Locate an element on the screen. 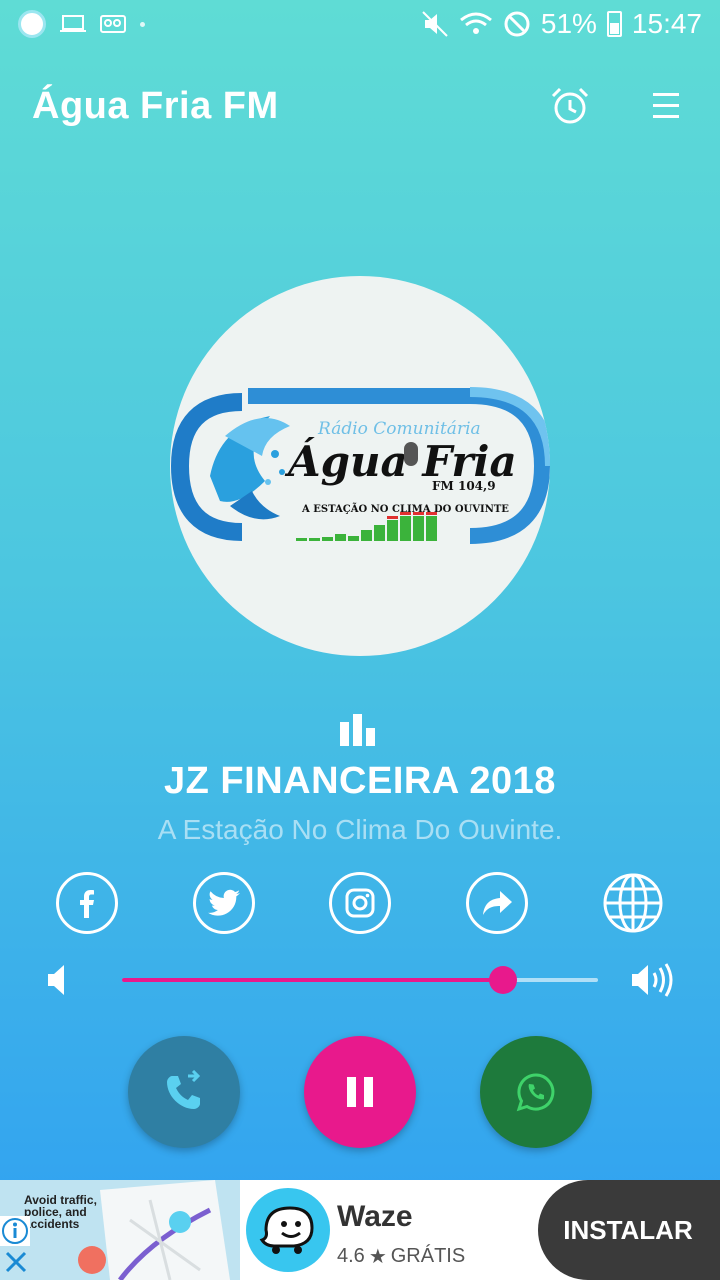 The width and height of the screenshot is (720, 1280). battery-percent: 51% is located at coordinates (568, 23).